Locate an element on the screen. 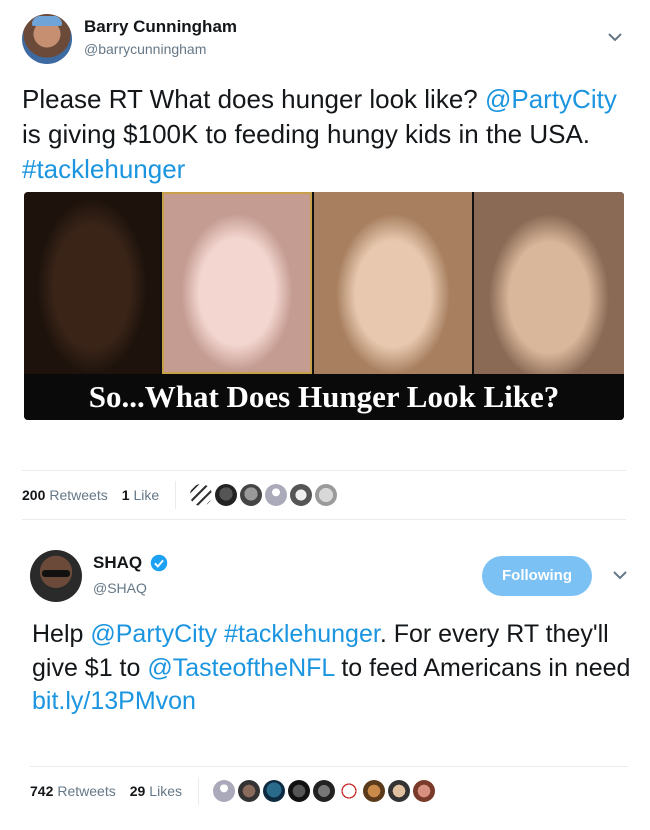 This screenshot has height=830, width=650. author-handle: @barrycunningham is located at coordinates (145, 49).